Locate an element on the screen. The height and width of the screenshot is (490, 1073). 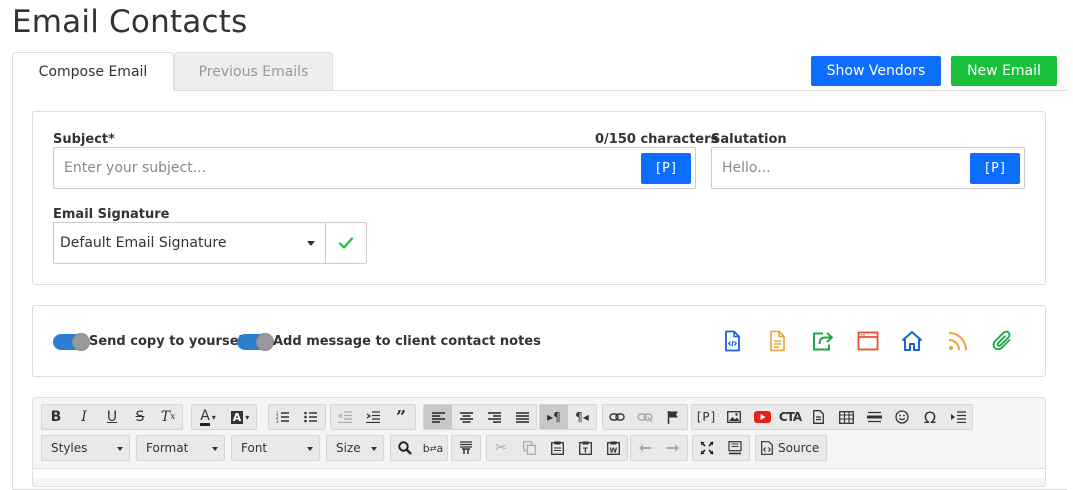
svg-text: W is located at coordinates (613, 451).